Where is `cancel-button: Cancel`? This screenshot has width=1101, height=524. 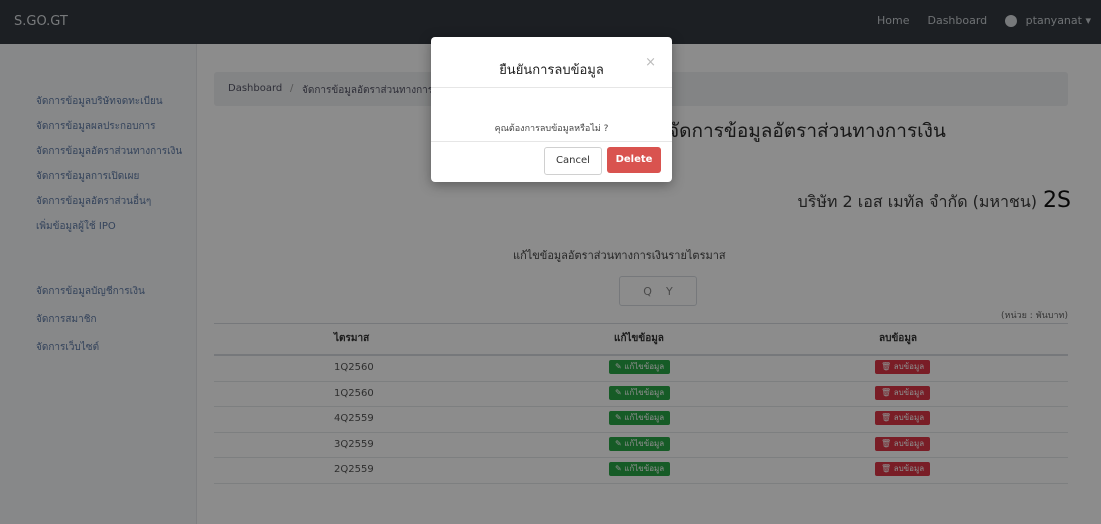 cancel-button: Cancel is located at coordinates (573, 161).